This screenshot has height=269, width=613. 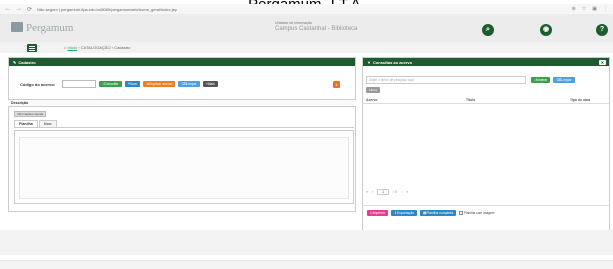 What do you see at coordinates (584, 9) in the screenshot?
I see `star-icon: ☆` at bounding box center [584, 9].